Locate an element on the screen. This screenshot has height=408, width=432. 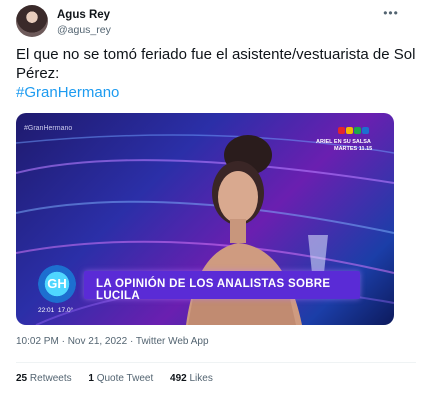
likes-stat: 492 Likes is located at coordinates (191, 378).